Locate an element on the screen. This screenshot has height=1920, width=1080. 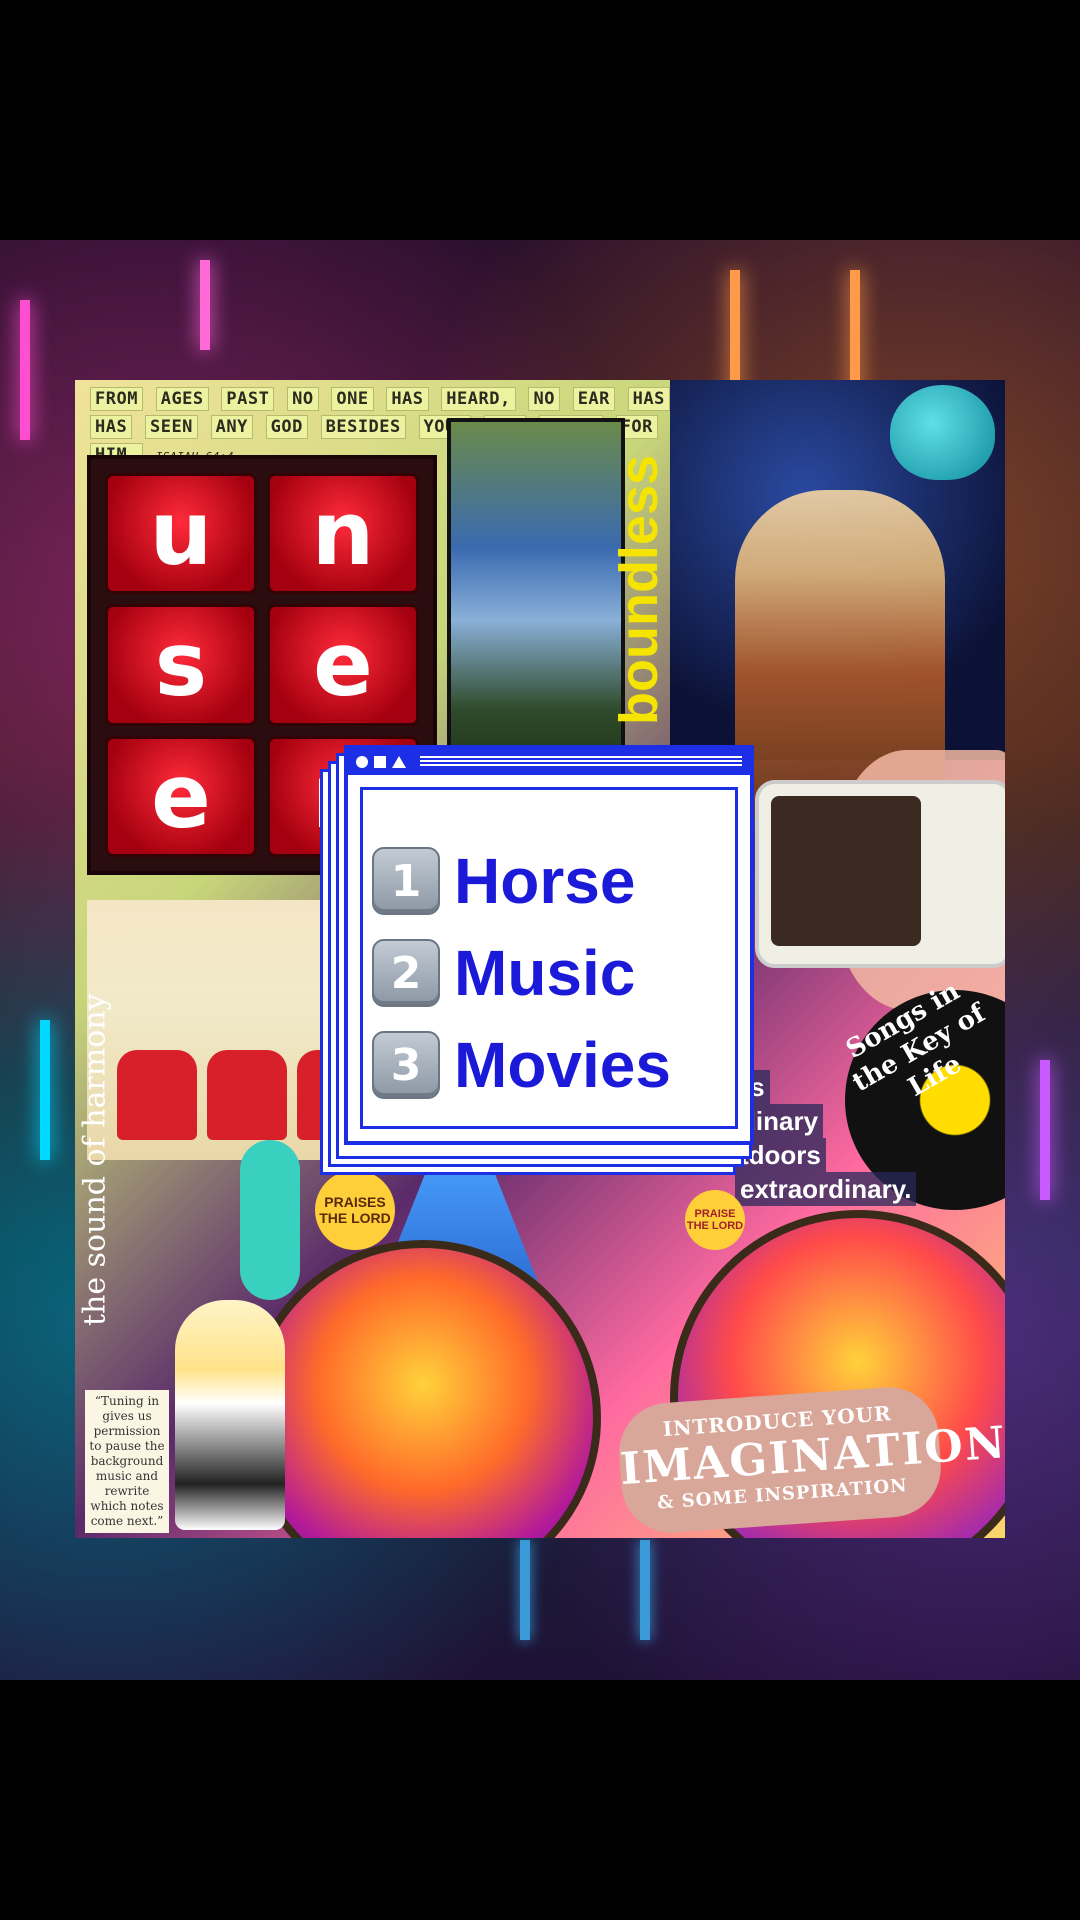
list-item-horse: 1 Horse is located at coordinates (521, 881).